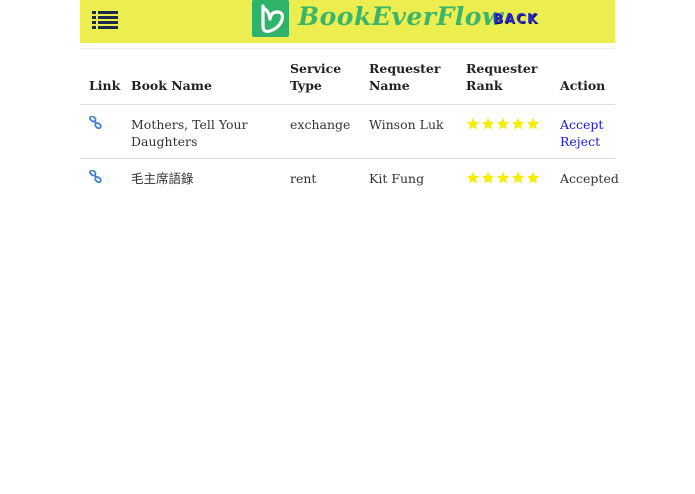 This screenshot has width=695, height=494. I want to click on table-row: 毛主席語錄 rent Kit Fung Accepted, so click(349, 177).